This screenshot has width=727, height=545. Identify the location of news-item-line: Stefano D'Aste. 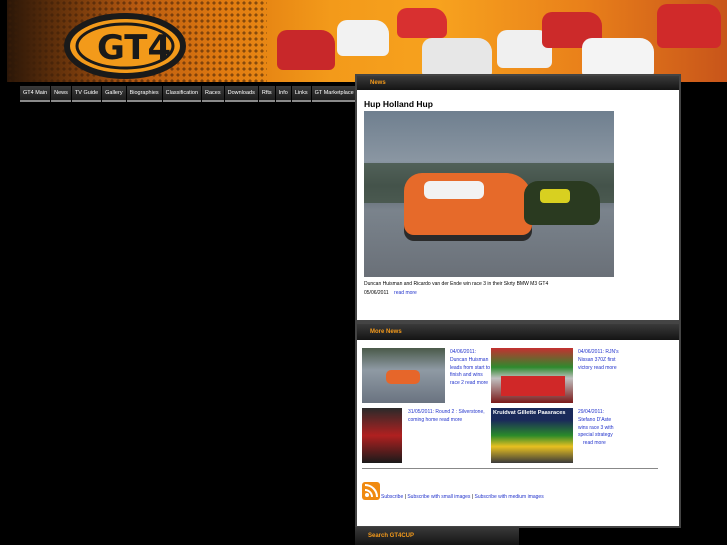
(596, 421).